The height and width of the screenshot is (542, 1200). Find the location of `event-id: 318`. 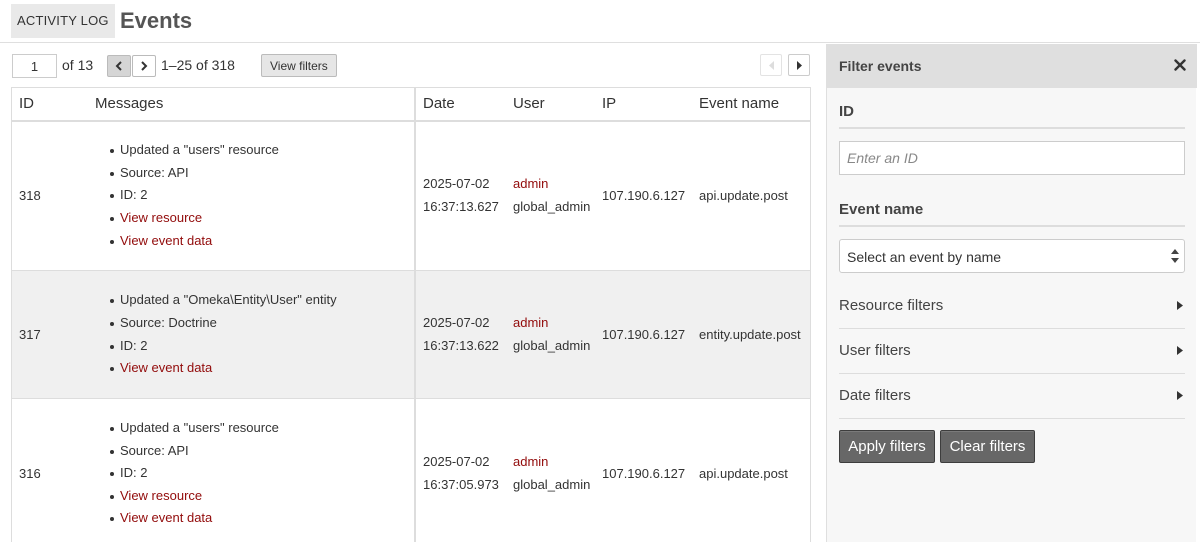

event-id: 318 is located at coordinates (50, 195).